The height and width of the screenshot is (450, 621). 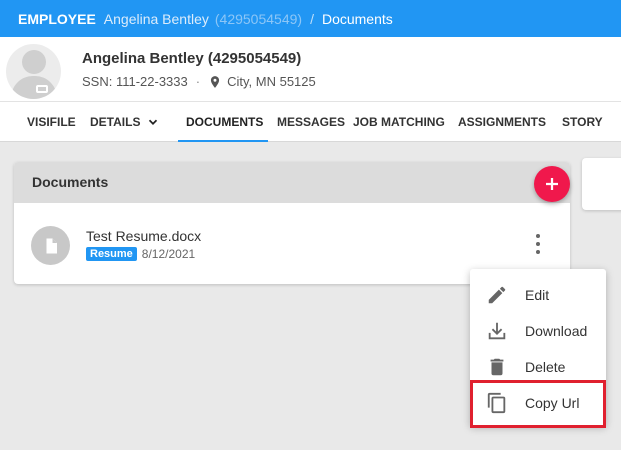 I want to click on active-tab-indicator, so click(x=223, y=141).